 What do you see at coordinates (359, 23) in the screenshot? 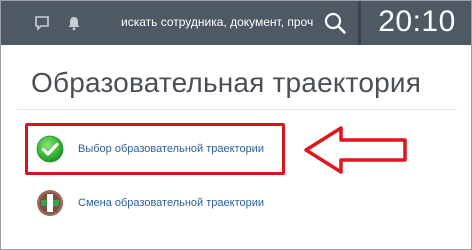
I see `topbar-separator` at bounding box center [359, 23].